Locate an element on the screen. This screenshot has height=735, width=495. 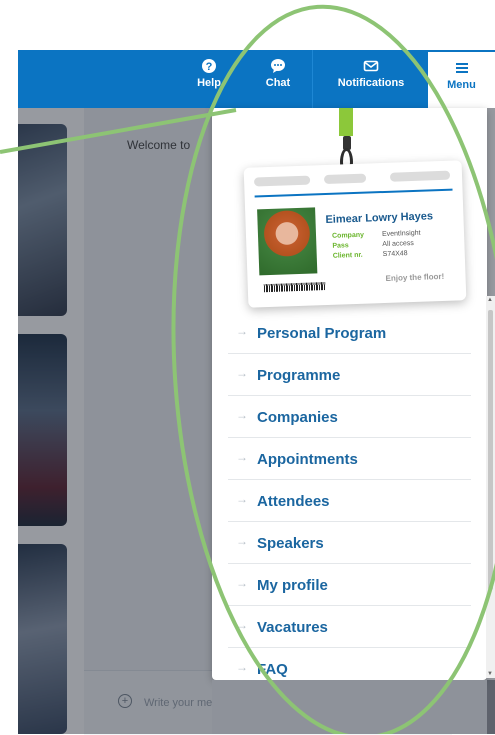
menu-item-attendees: → Attendees is located at coordinates (349, 501).